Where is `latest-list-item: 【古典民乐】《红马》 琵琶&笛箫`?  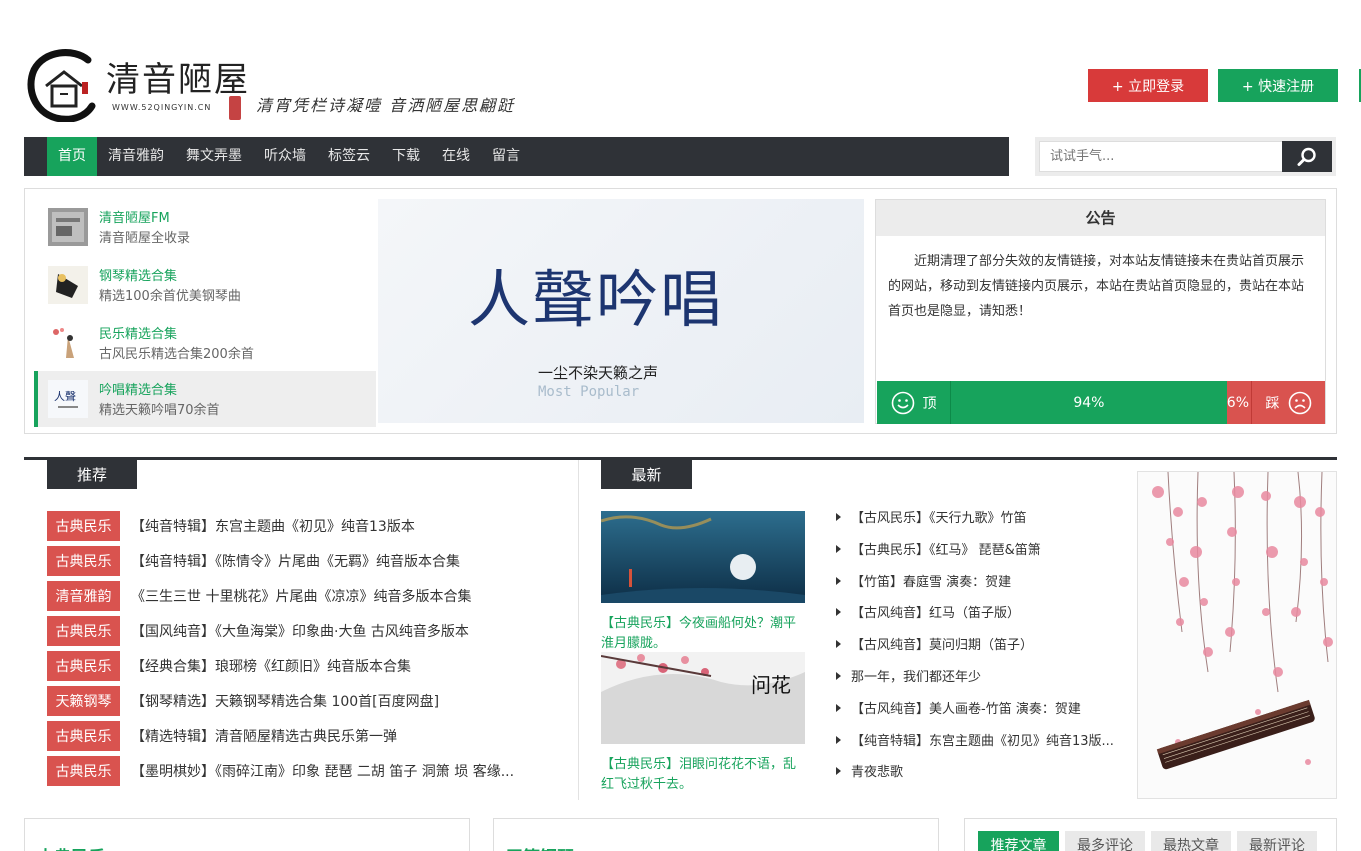 latest-list-item: 【古典民乐】《红马》 琵琶&笛箫 is located at coordinates (982, 548).